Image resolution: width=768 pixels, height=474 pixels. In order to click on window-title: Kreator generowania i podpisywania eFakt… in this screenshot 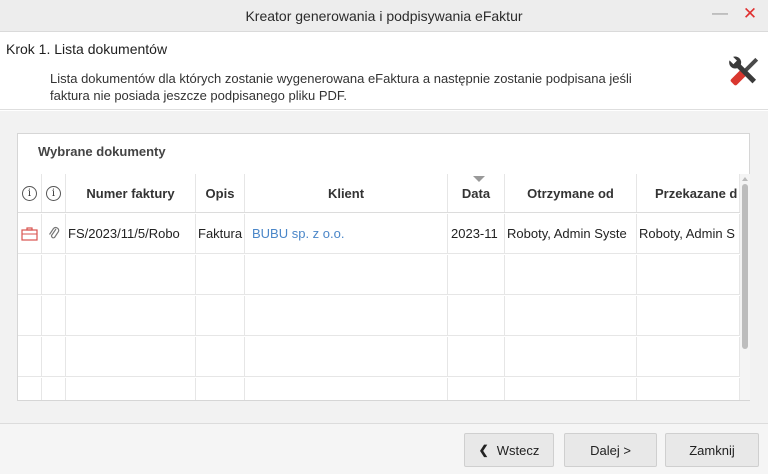, I will do `click(384, 16)`.